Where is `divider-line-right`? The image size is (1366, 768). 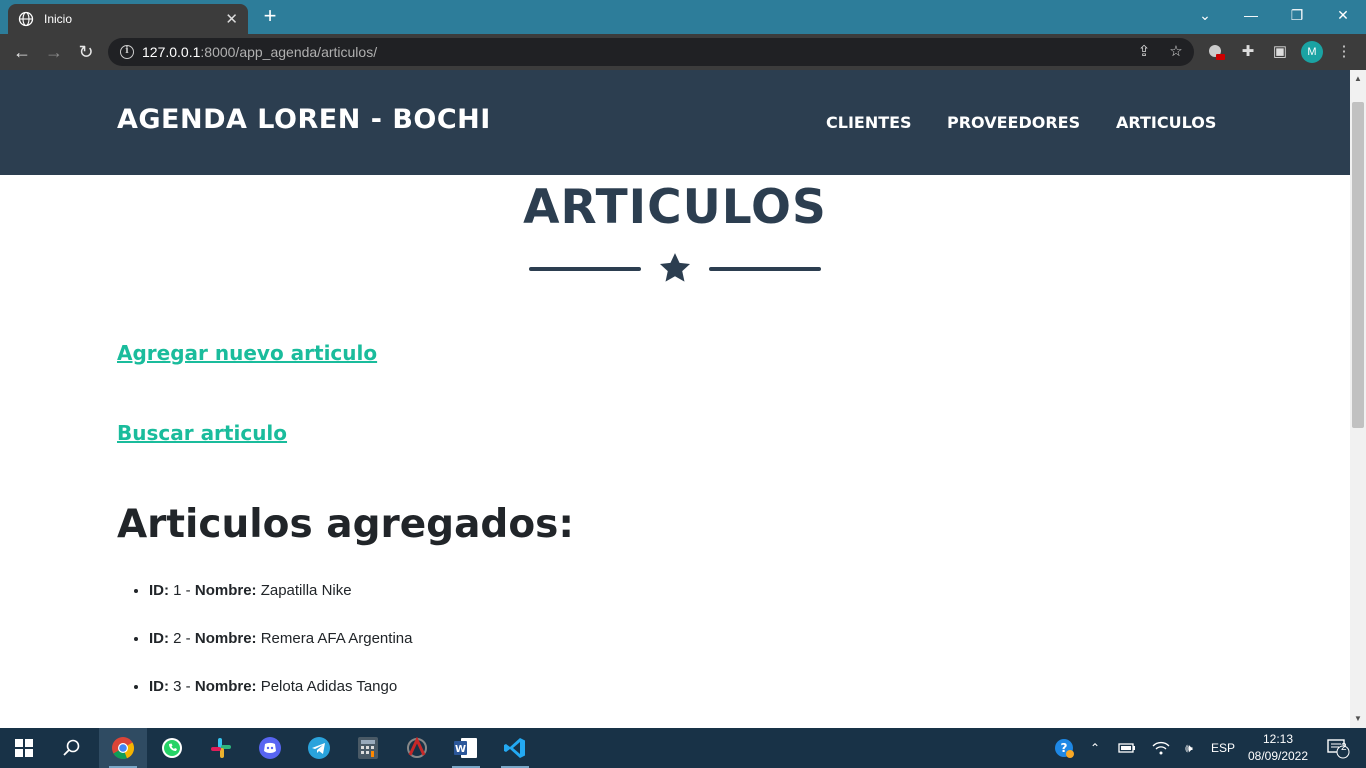 divider-line-right is located at coordinates (765, 269).